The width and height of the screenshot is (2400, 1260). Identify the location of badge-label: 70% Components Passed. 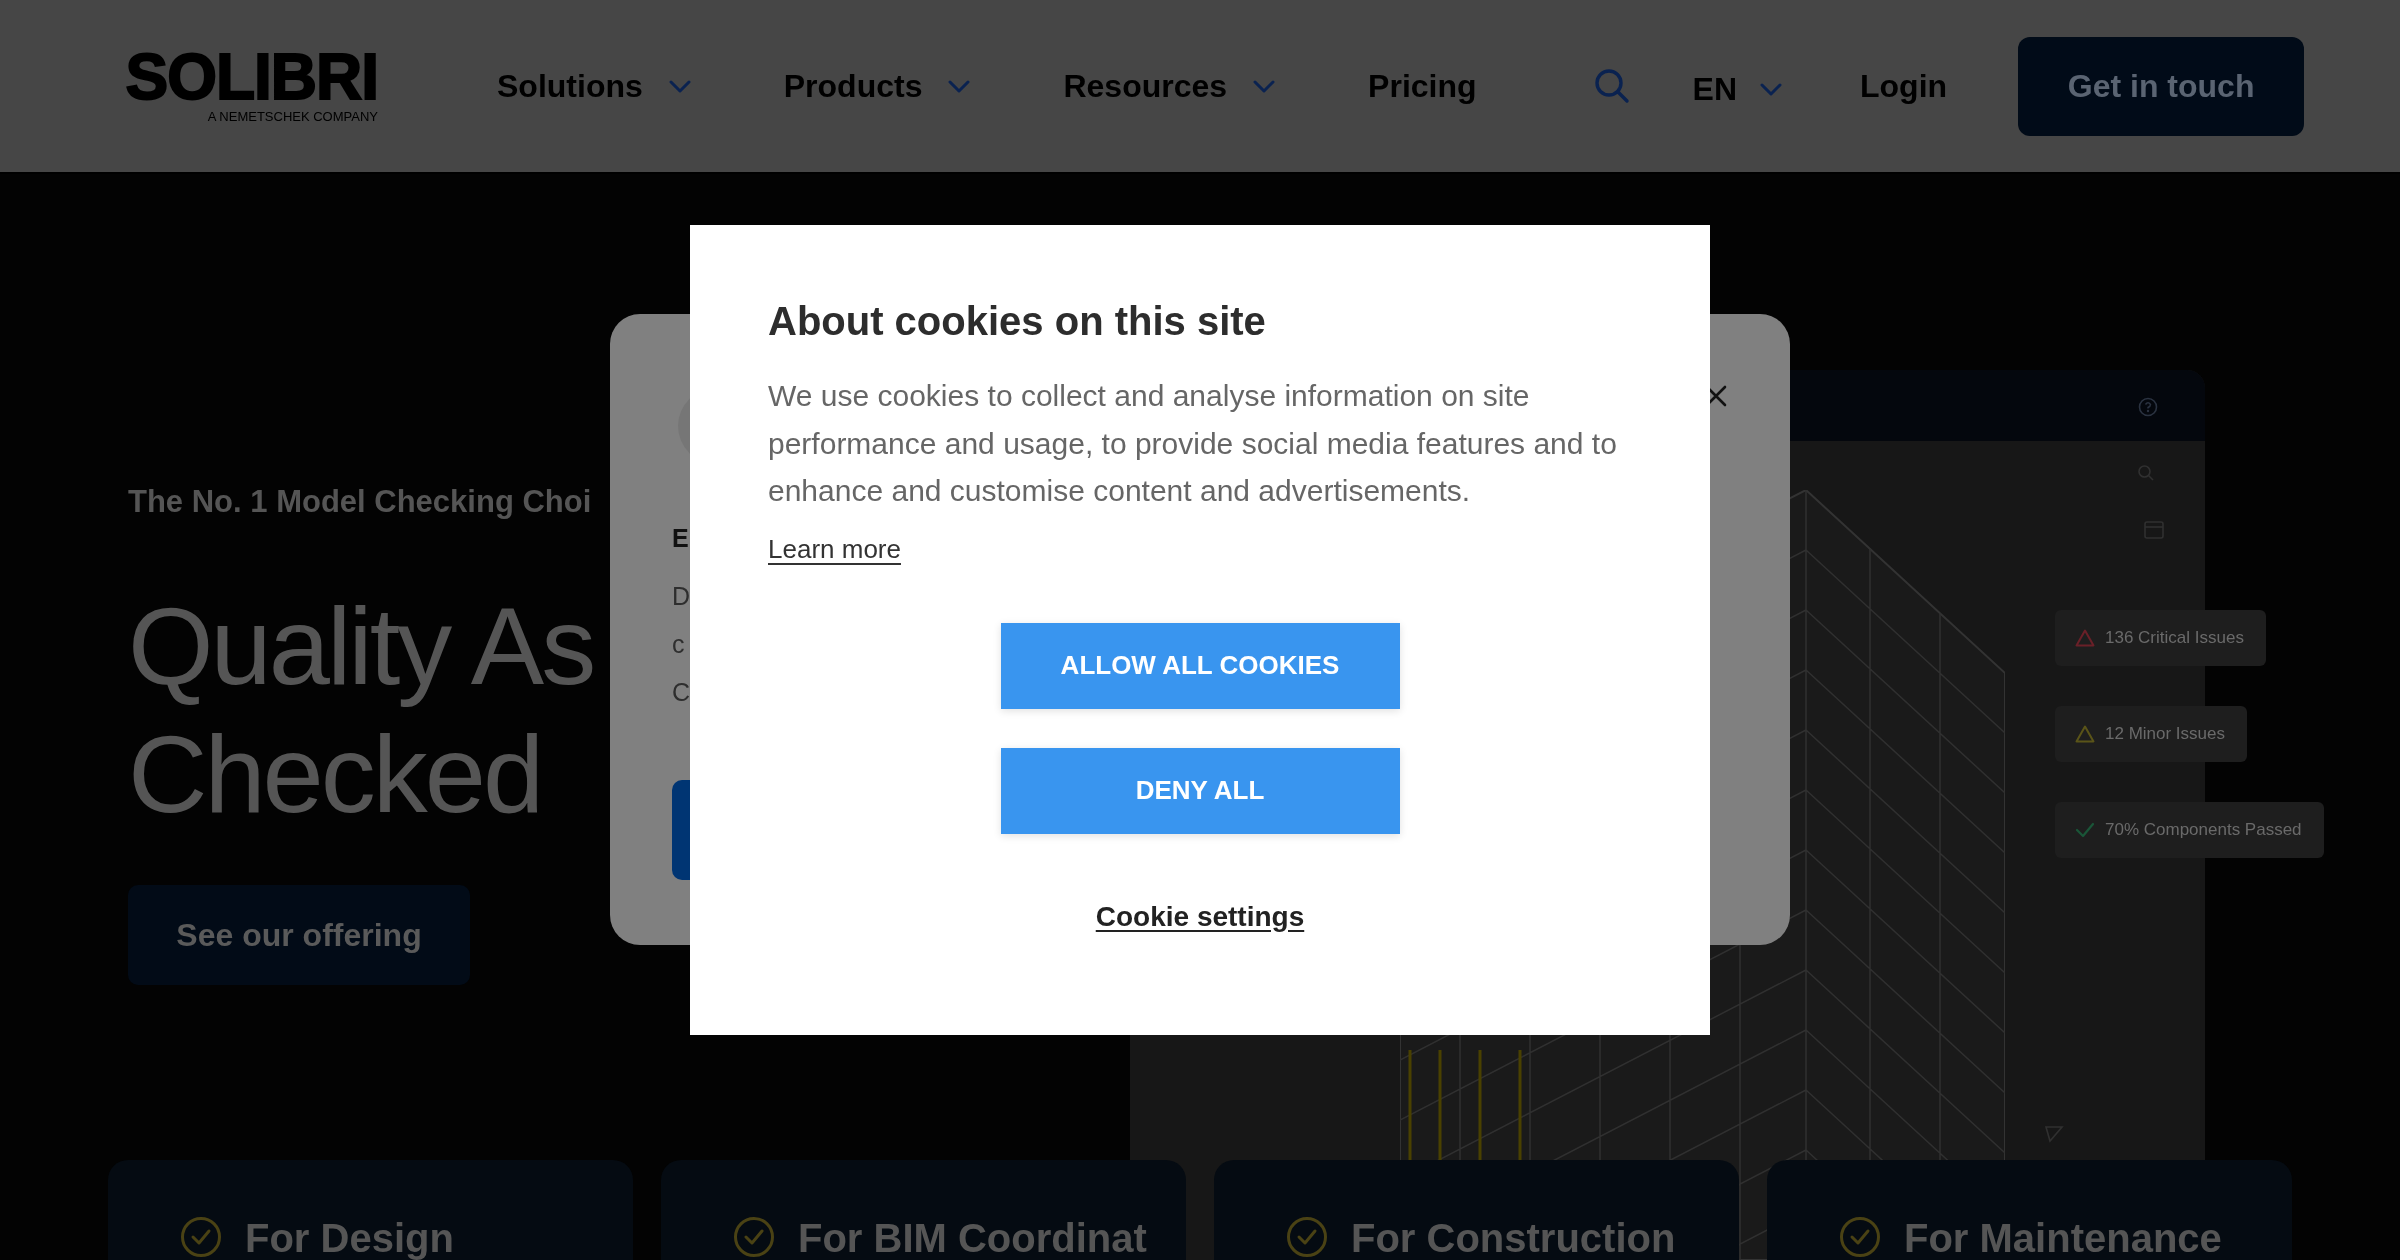
(2203, 830).